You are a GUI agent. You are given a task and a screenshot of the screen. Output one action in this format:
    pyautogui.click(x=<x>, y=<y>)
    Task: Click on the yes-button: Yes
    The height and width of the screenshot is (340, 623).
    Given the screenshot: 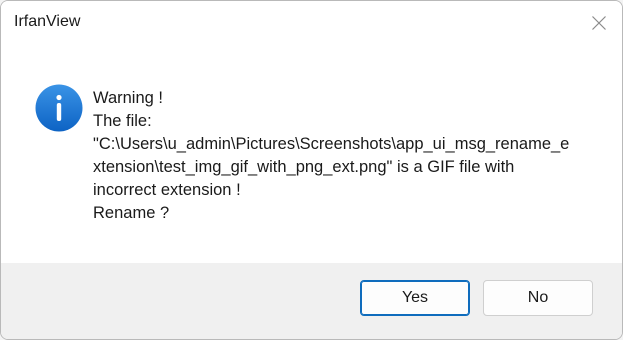 What is the action you would take?
    pyautogui.click(x=415, y=298)
    